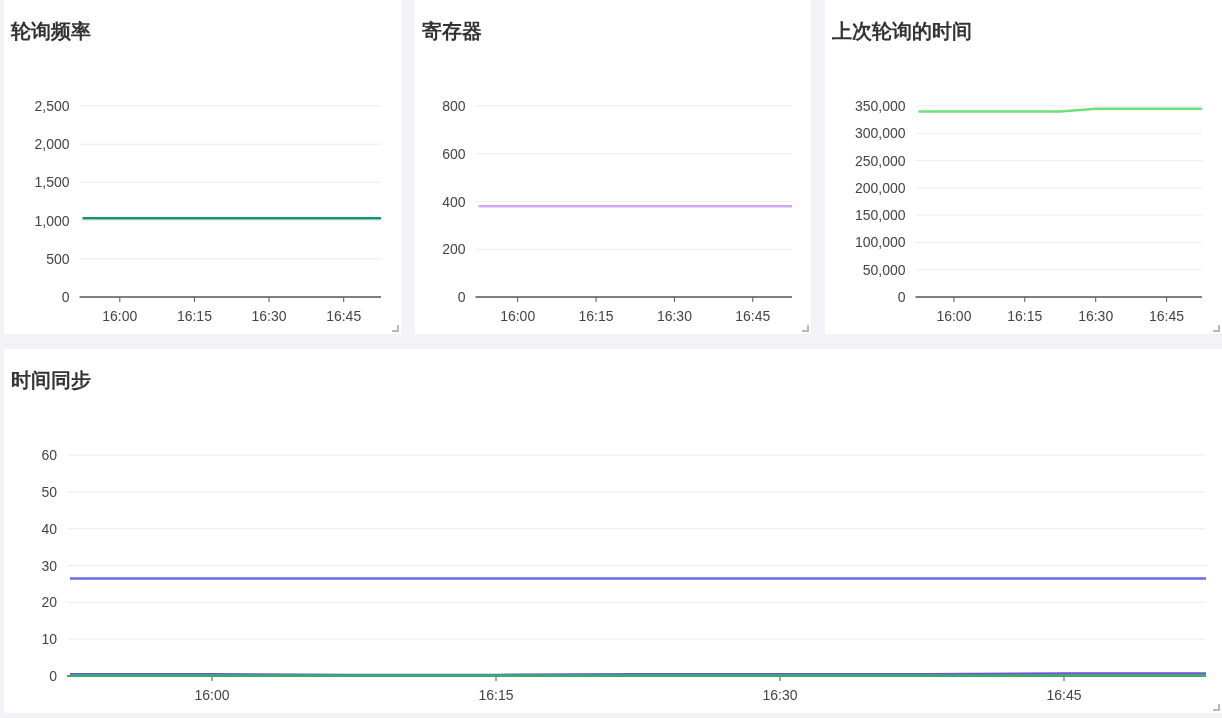 This screenshot has height=718, width=1222. Describe the element at coordinates (880, 242) in the screenshot. I see `axis-label: 100,000` at that location.